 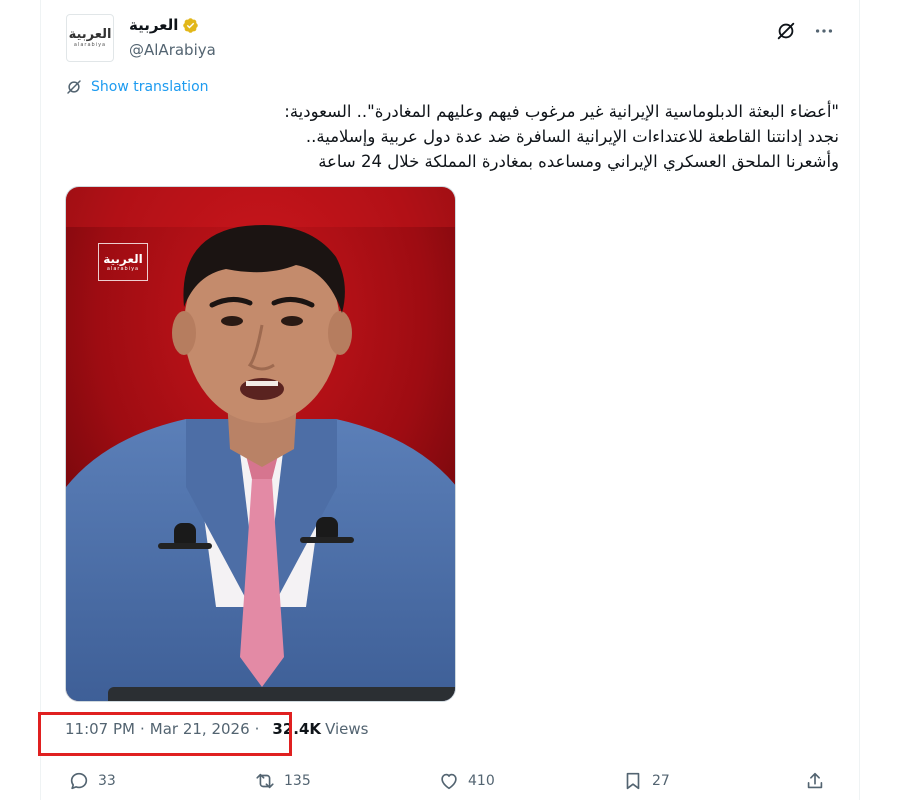 What do you see at coordinates (74, 87) in the screenshot?
I see `grok-translate-icon` at bounding box center [74, 87].